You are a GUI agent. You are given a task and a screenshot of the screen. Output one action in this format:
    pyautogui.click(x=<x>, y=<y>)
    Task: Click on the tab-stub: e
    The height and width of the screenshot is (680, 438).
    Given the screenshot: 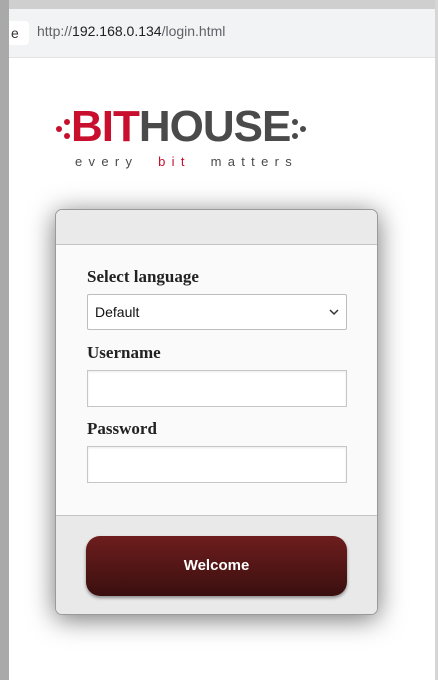 What is the action you would take?
    pyautogui.click(x=19, y=33)
    